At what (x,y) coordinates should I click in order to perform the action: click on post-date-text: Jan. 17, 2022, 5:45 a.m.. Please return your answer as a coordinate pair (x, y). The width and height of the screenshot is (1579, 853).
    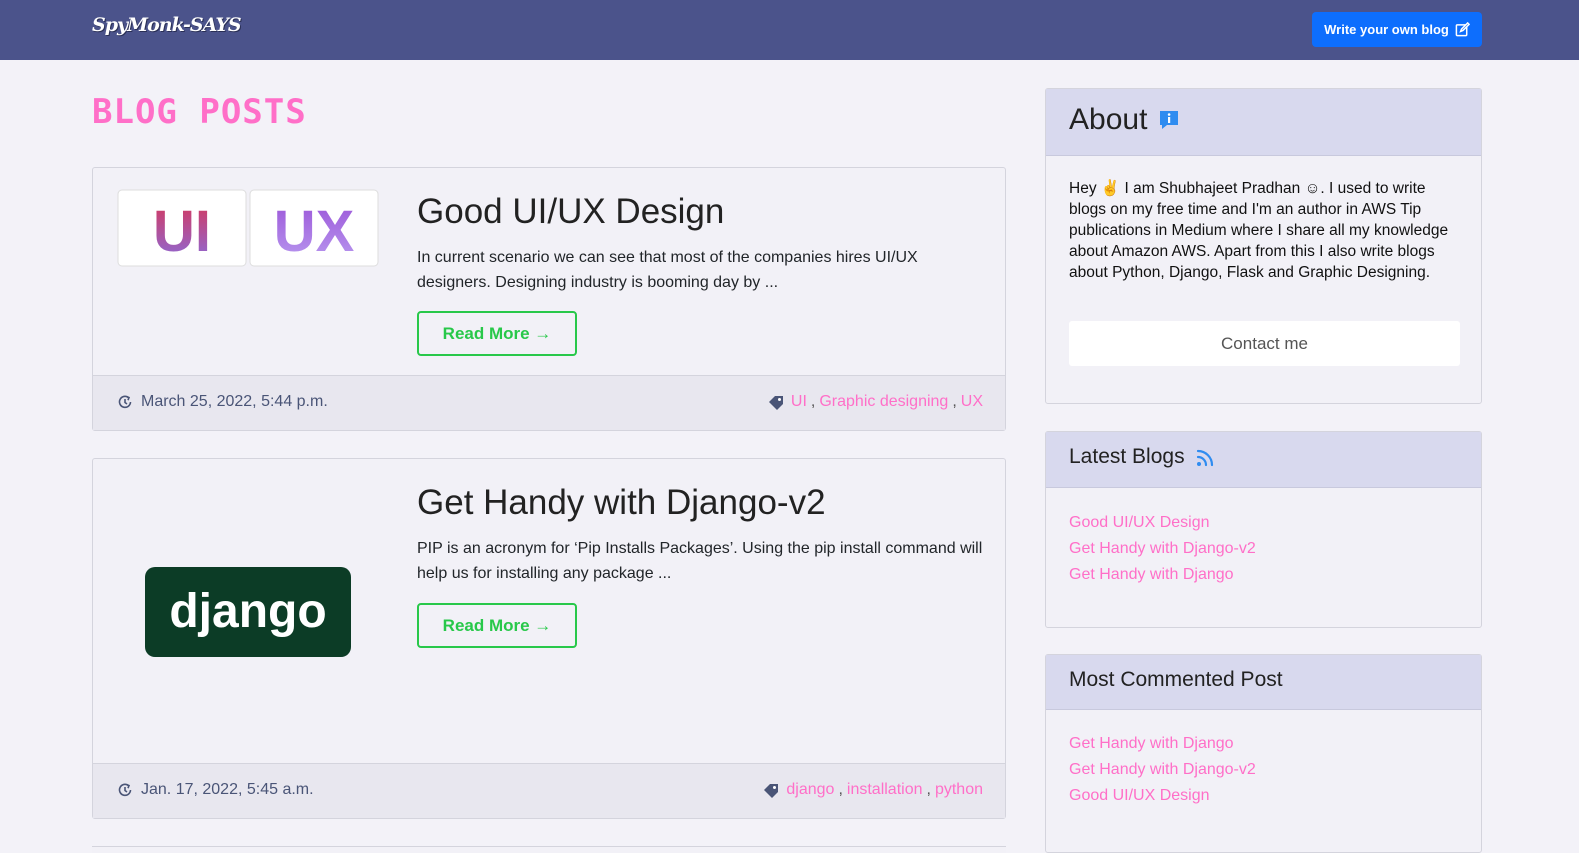
    Looking at the image, I should click on (227, 789).